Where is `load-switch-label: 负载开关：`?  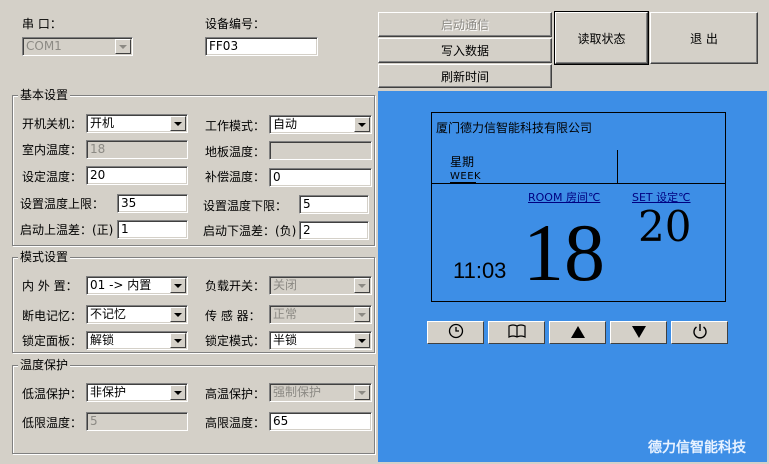
load-switch-label: 负载开关： is located at coordinates (235, 286).